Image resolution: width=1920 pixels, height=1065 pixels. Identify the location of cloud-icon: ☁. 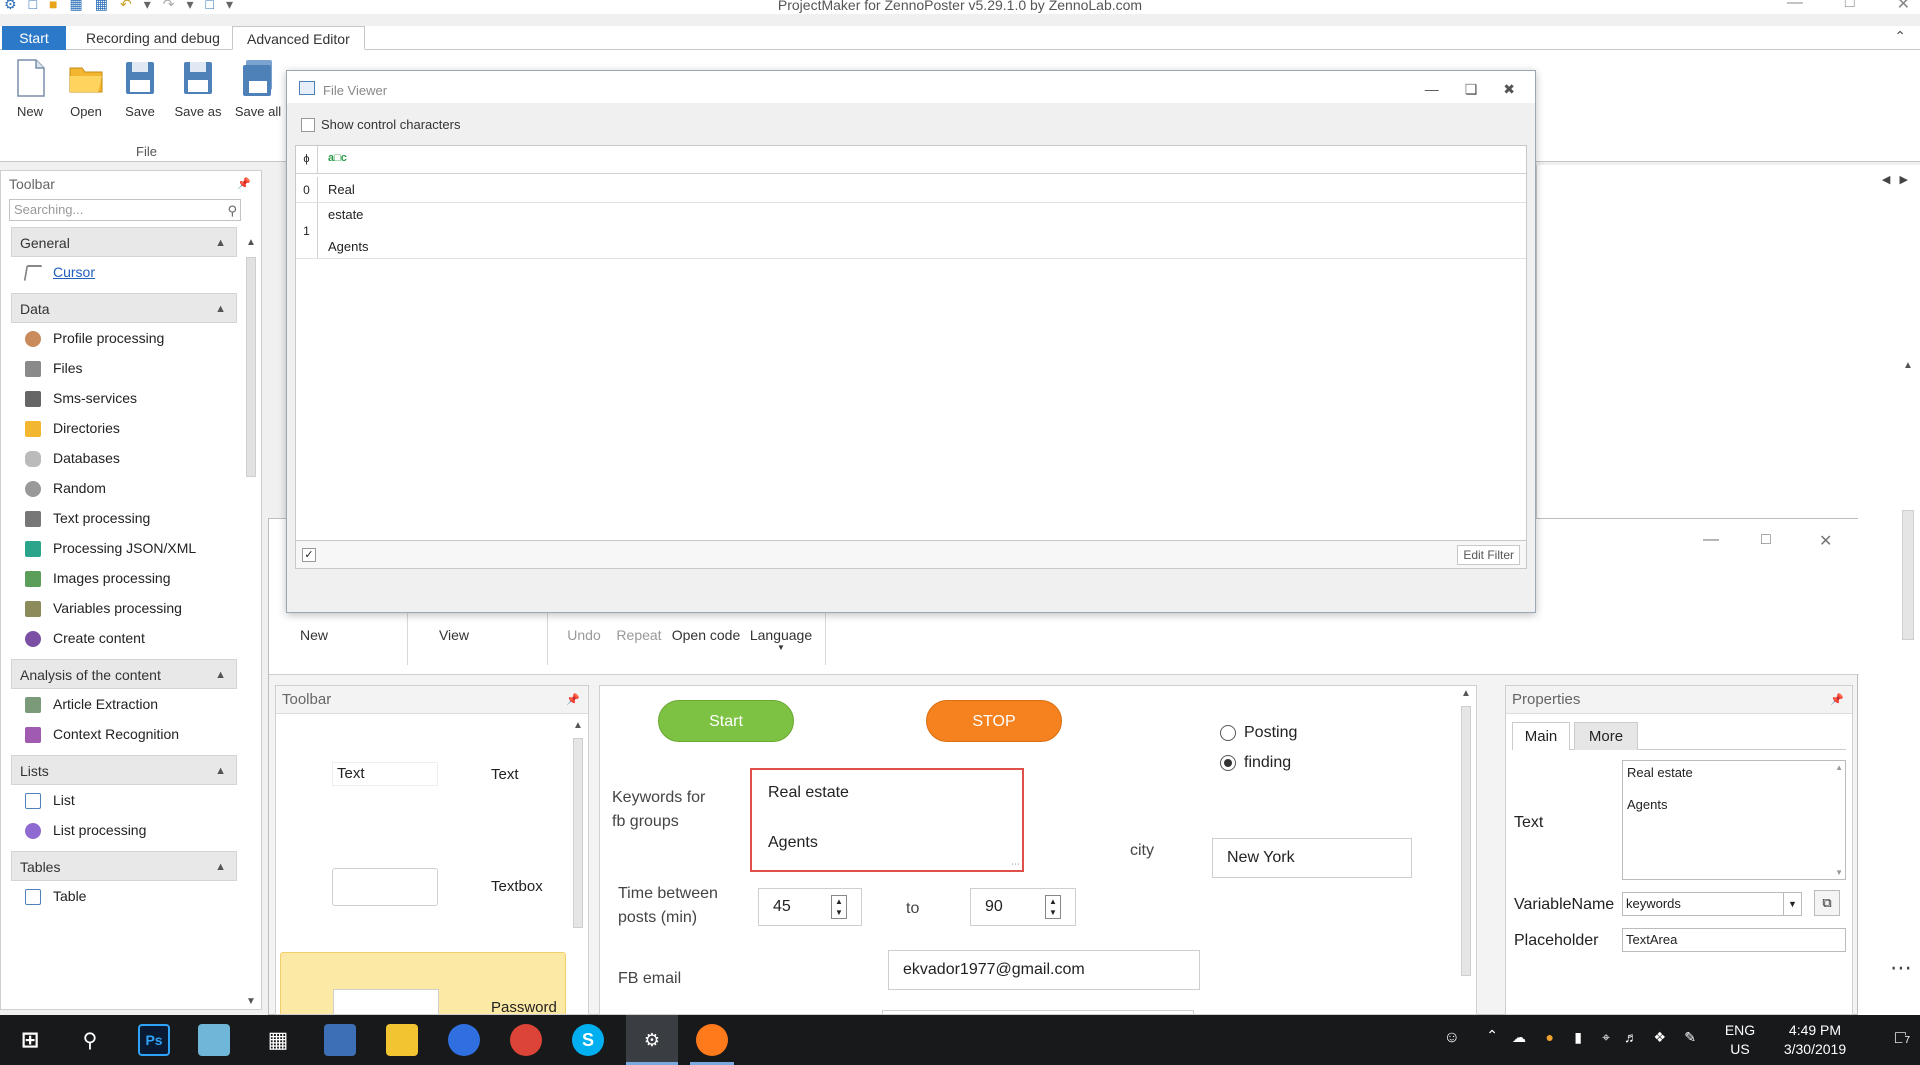
(1519, 1037).